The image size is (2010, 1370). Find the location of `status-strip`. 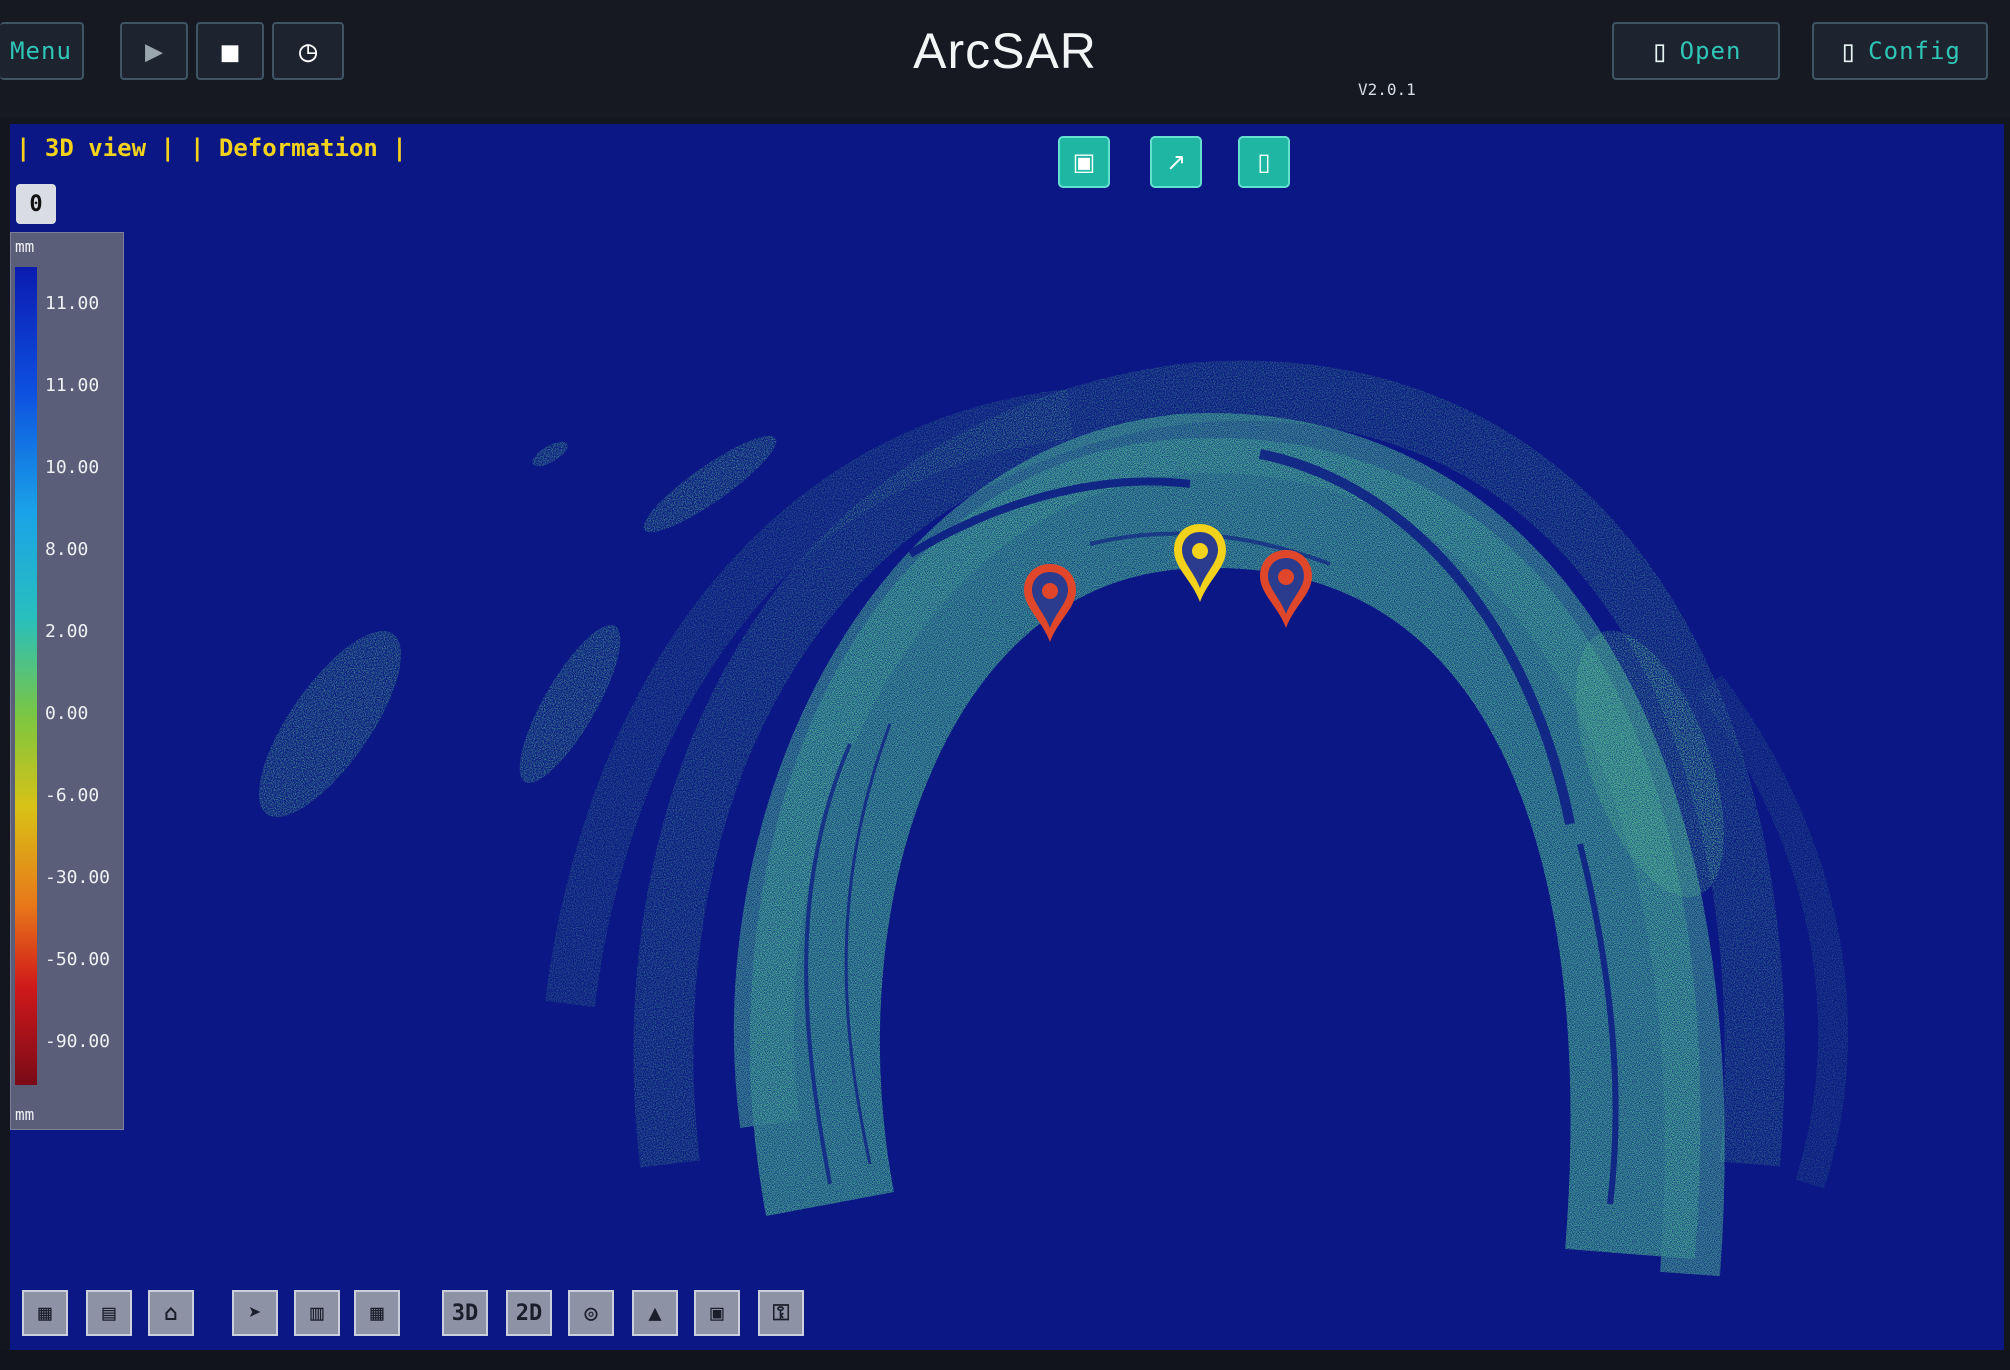

status-strip is located at coordinates (1005, 1360).